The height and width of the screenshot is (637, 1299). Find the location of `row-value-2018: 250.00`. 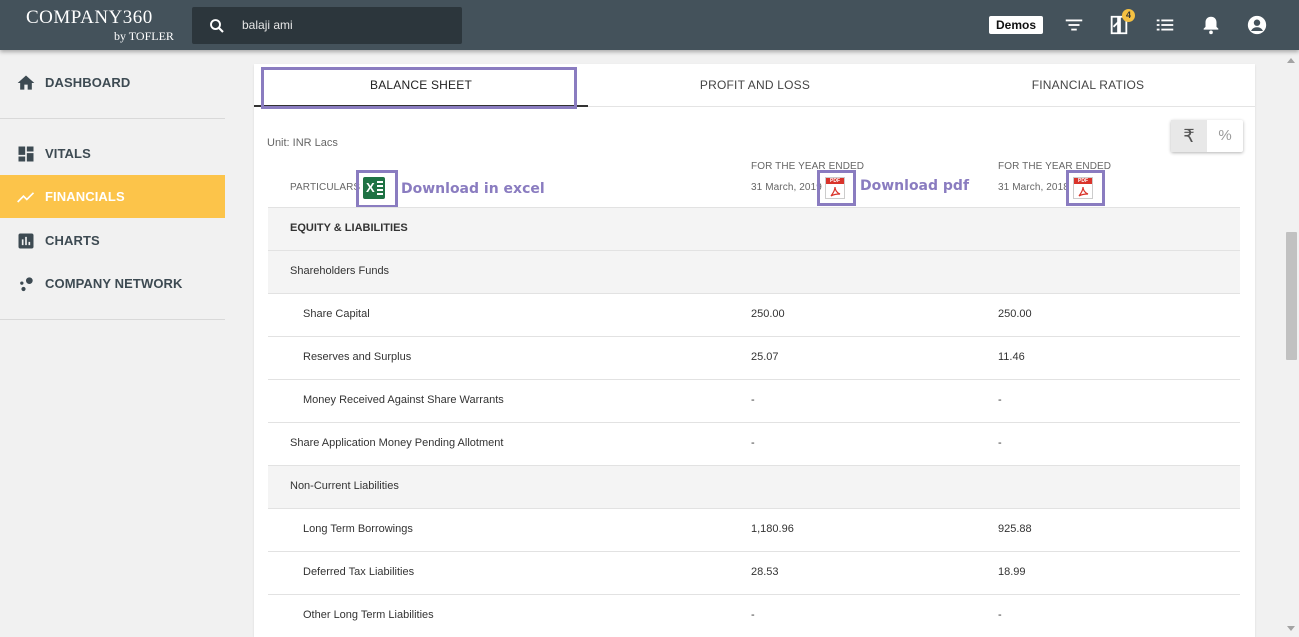

row-value-2018: 250.00 is located at coordinates (1015, 314).